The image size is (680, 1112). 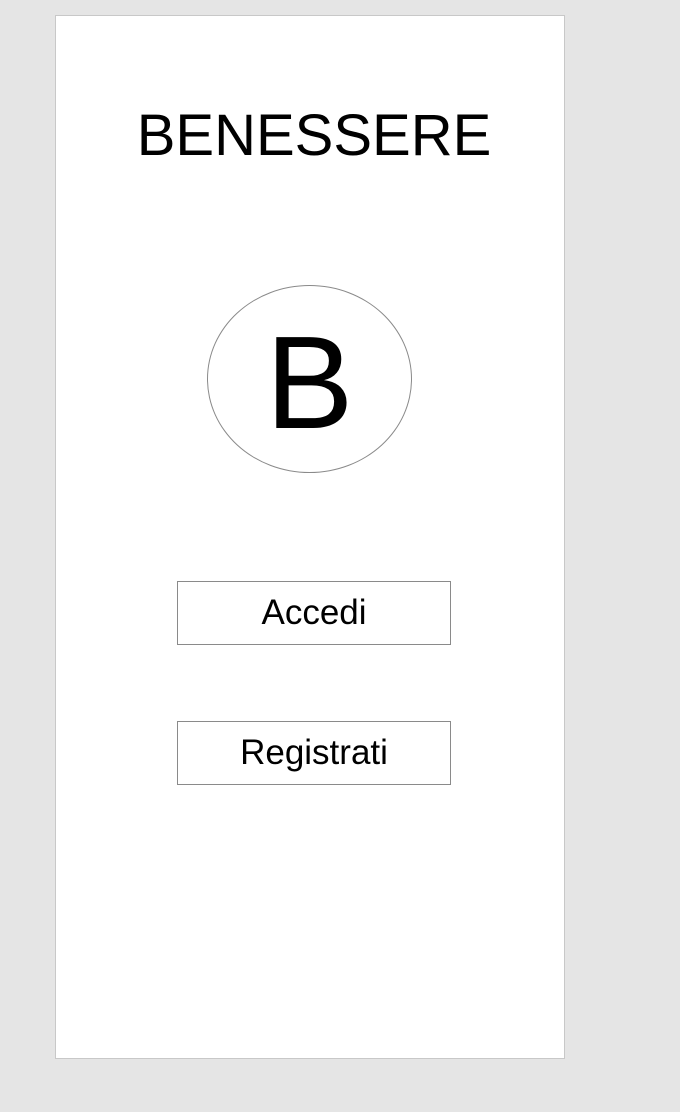 What do you see at coordinates (314, 135) in the screenshot?
I see `app-title: BENESSERE` at bounding box center [314, 135].